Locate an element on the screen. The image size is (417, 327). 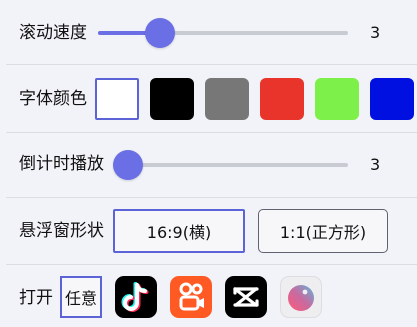
any-app-button: 任意 is located at coordinates (81, 297).